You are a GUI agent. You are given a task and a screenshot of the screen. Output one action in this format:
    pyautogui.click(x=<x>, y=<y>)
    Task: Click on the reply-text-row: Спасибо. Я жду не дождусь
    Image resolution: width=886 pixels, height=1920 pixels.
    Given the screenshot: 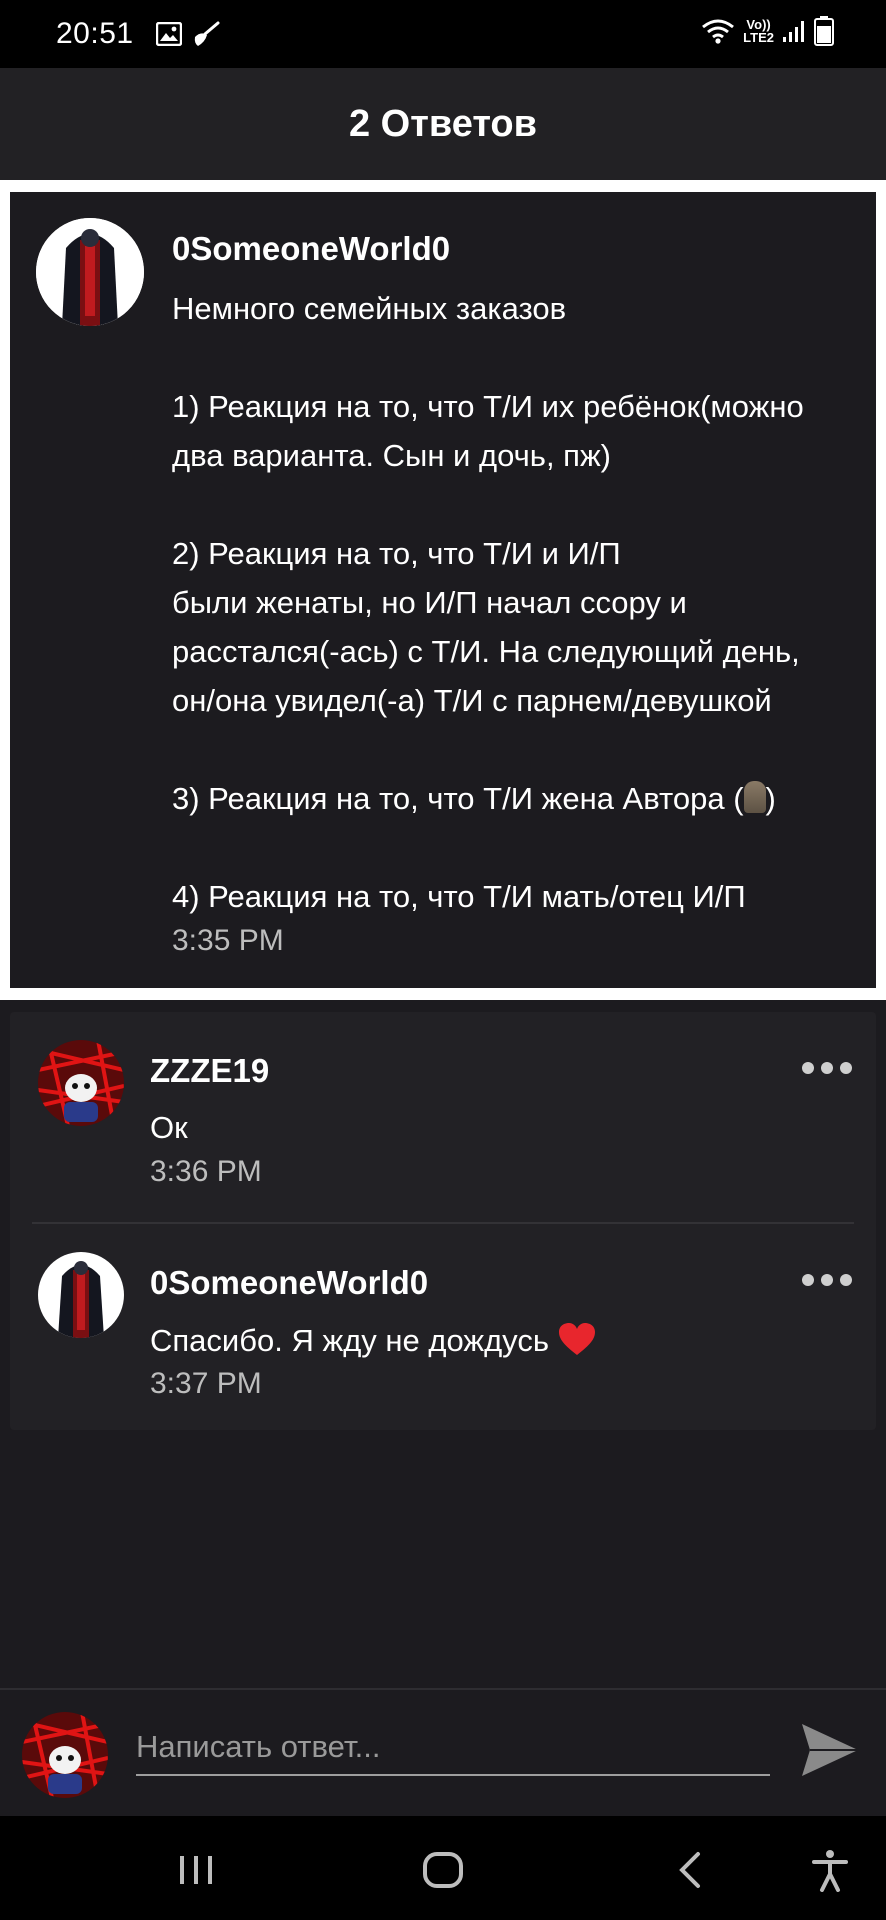 What is the action you would take?
    pyautogui.click(x=373, y=1340)
    